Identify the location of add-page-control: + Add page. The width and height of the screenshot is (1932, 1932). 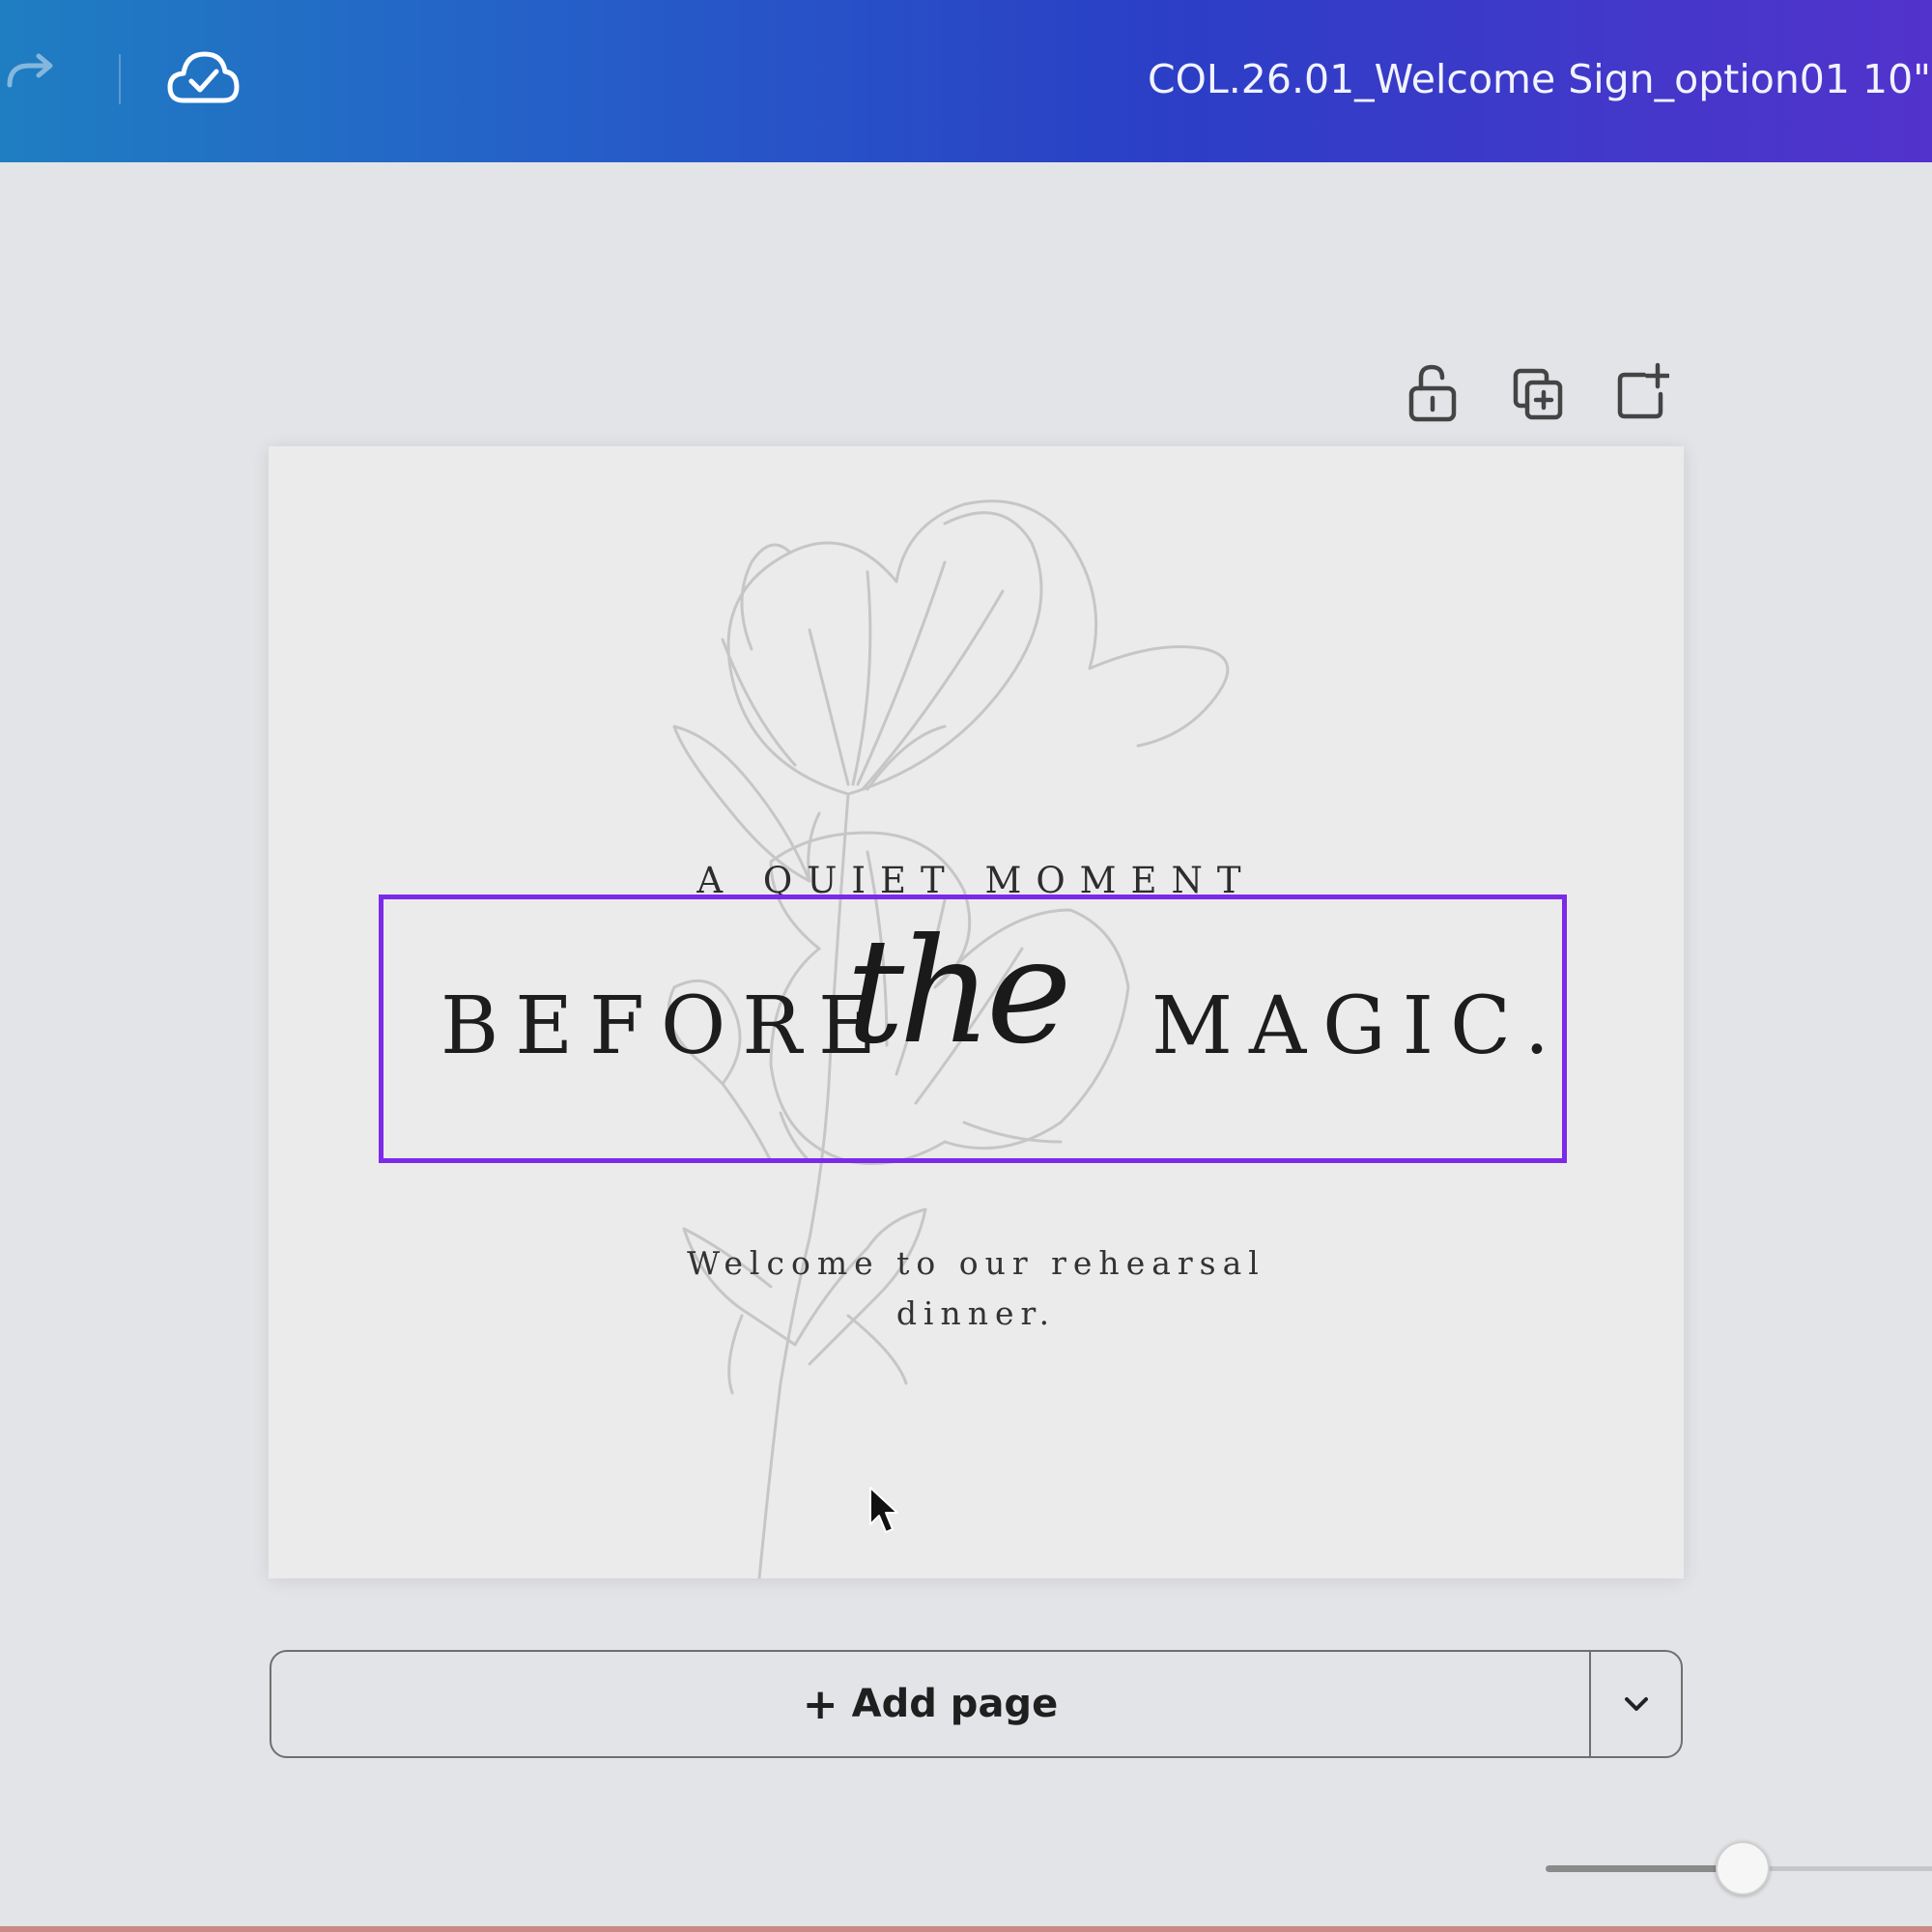
(976, 1704).